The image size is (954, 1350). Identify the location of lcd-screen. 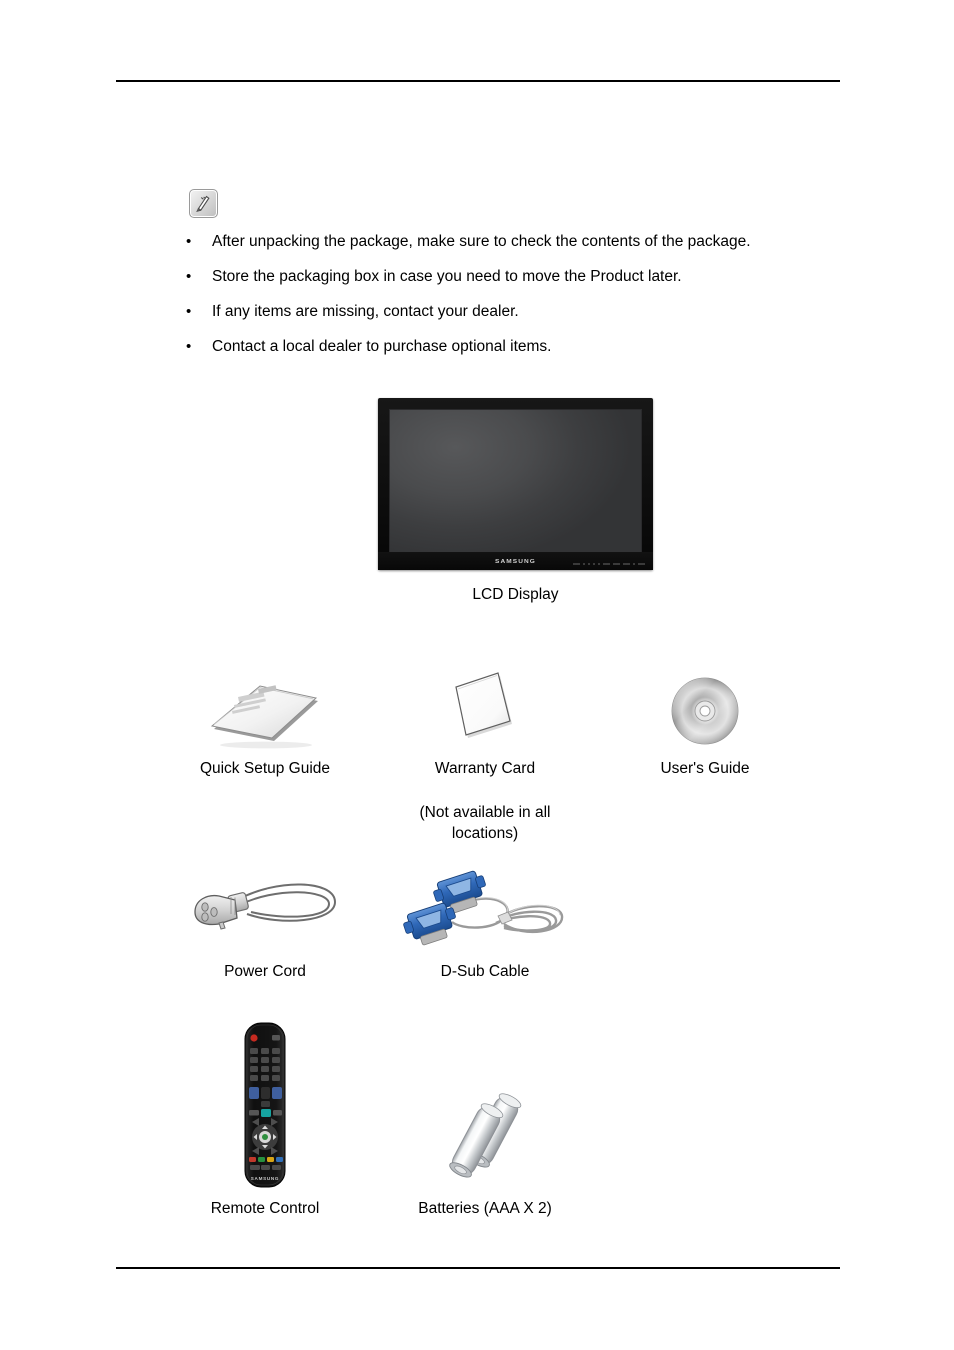
(515, 481).